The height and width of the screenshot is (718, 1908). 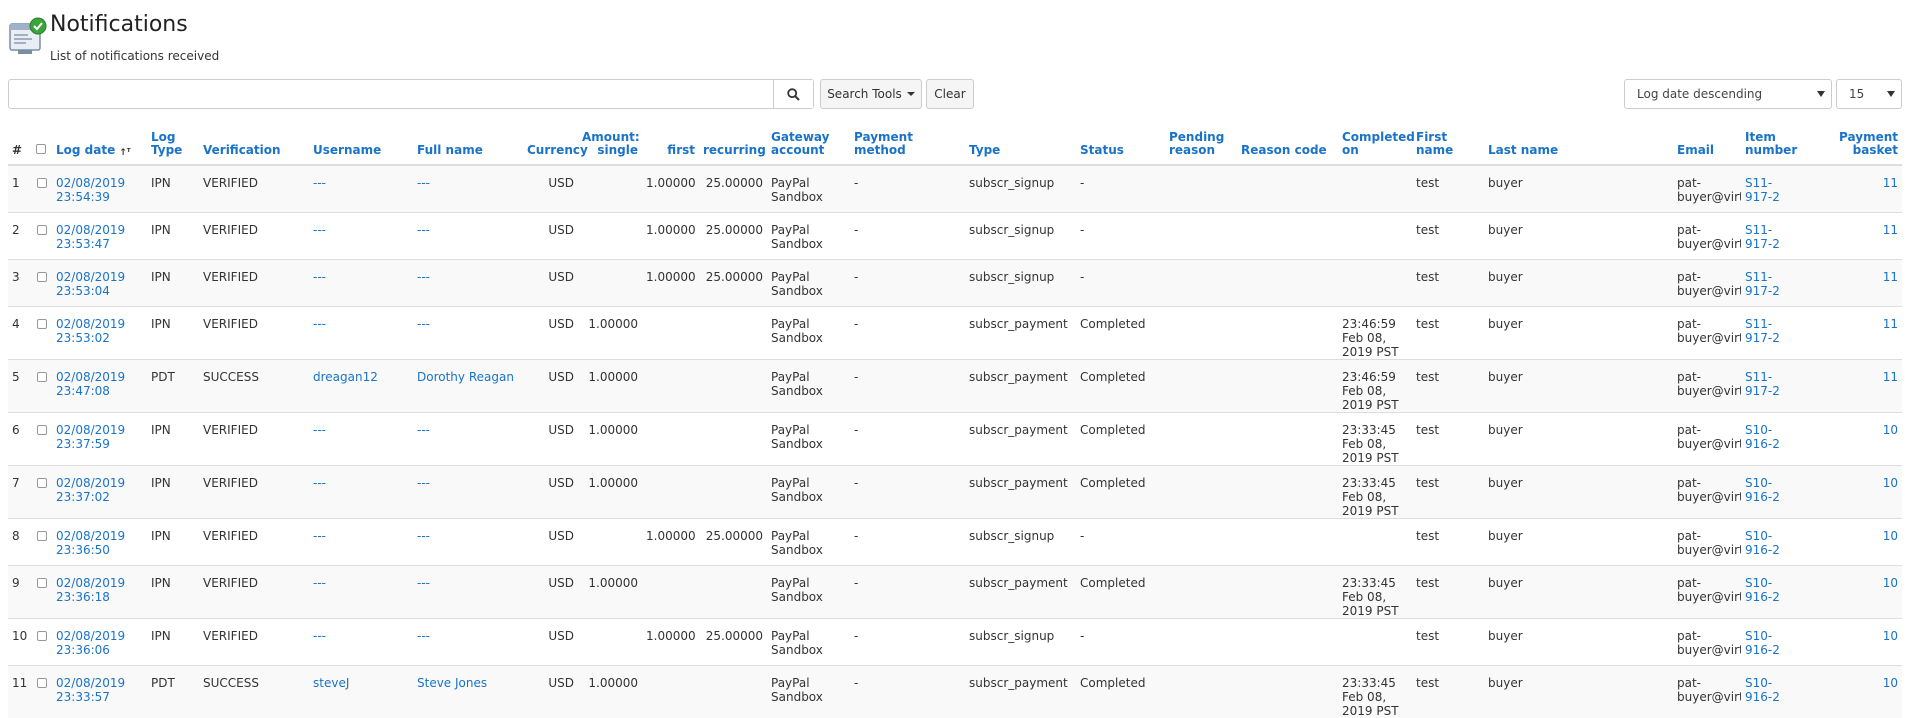 What do you see at coordinates (1707, 144) in the screenshot?
I see `col-email: Email` at bounding box center [1707, 144].